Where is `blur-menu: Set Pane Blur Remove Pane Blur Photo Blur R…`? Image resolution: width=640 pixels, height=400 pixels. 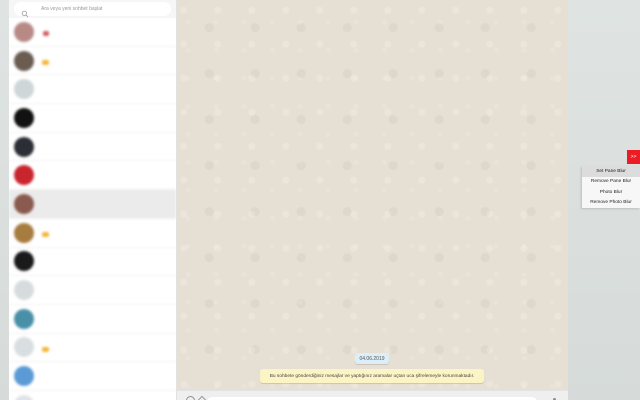 blur-menu: Set Pane Blur Remove Pane Blur Photo Blur R… is located at coordinates (611, 187).